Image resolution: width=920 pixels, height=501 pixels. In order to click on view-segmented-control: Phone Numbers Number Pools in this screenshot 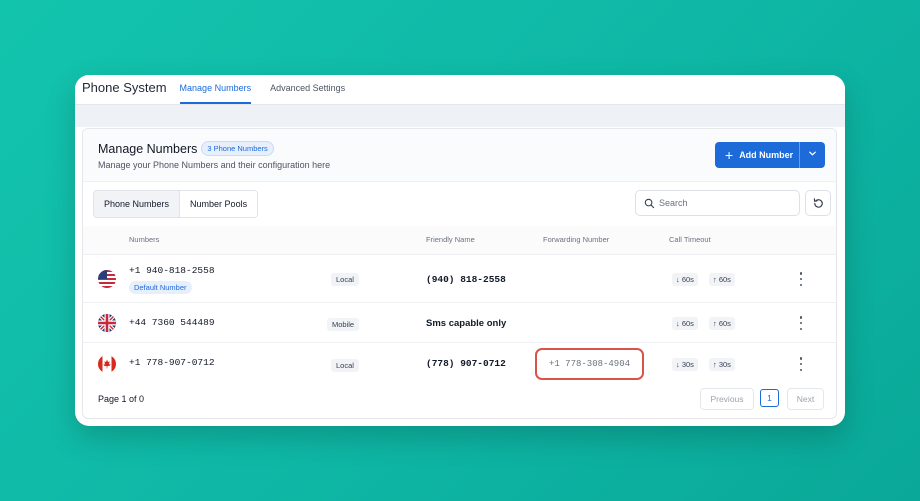, I will do `click(176, 204)`.